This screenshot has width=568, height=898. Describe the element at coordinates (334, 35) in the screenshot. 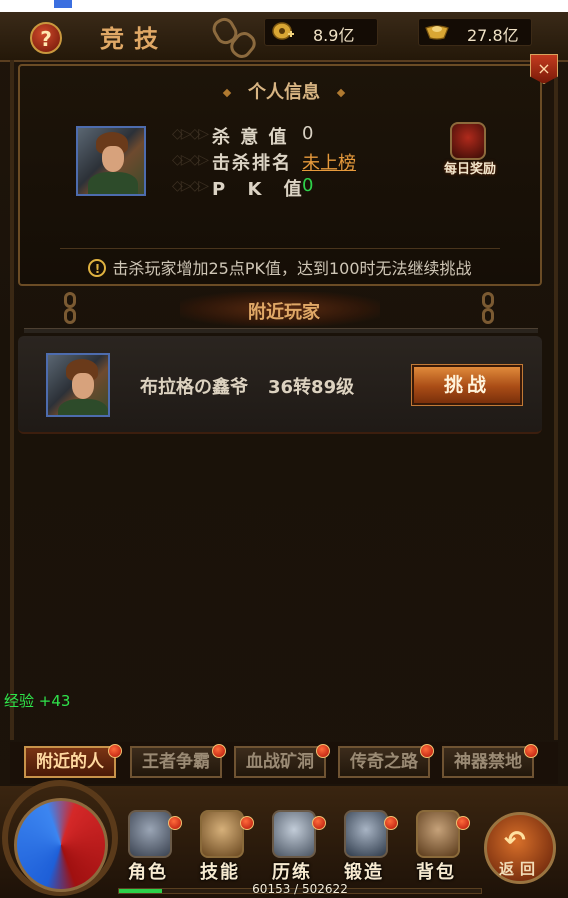

I see `gold-value: 8.9亿` at that location.